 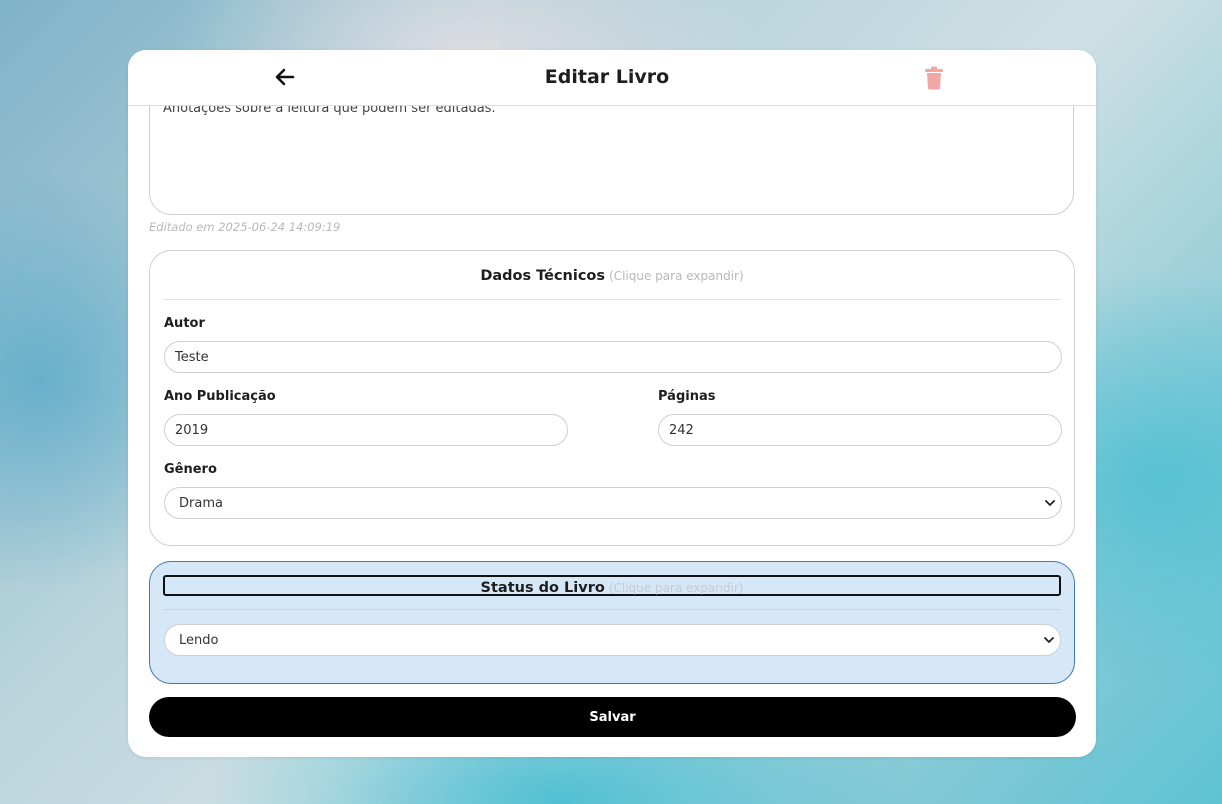 I want to click on technical-section-title: Dados Técnicos, so click(x=543, y=276).